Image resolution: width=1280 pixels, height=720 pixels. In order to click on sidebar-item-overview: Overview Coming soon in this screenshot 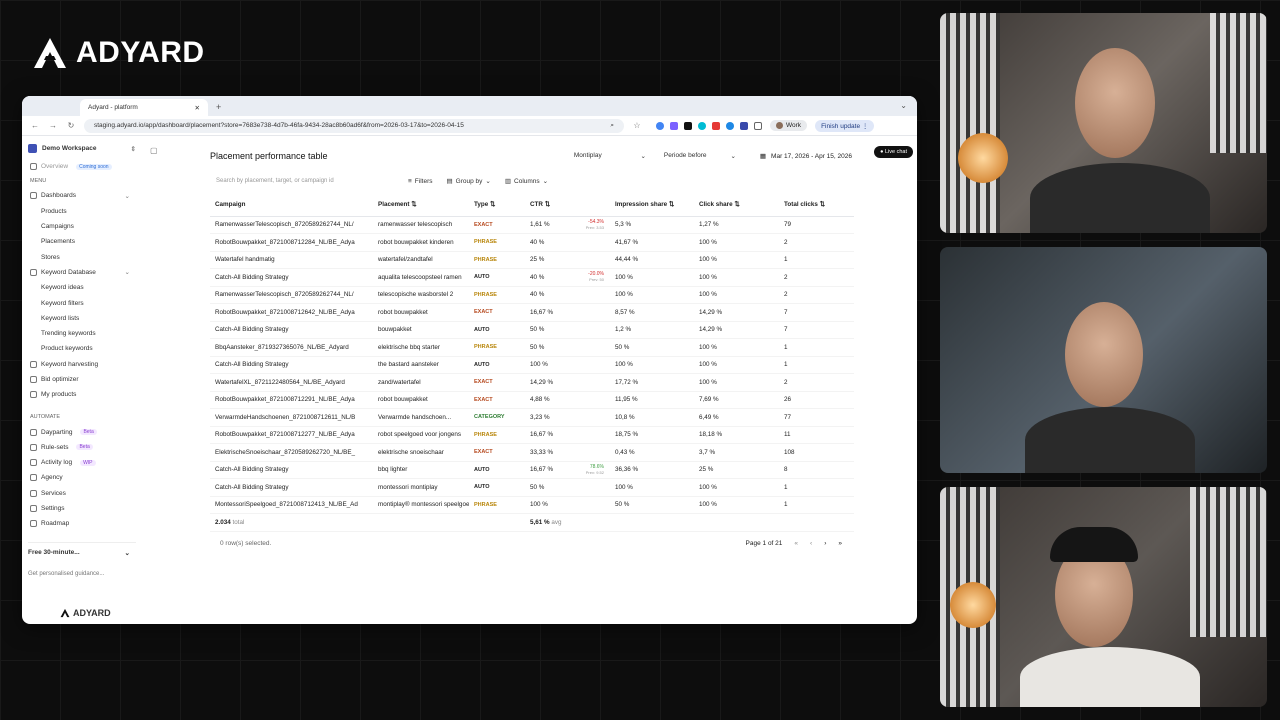, I will do `click(82, 166)`.